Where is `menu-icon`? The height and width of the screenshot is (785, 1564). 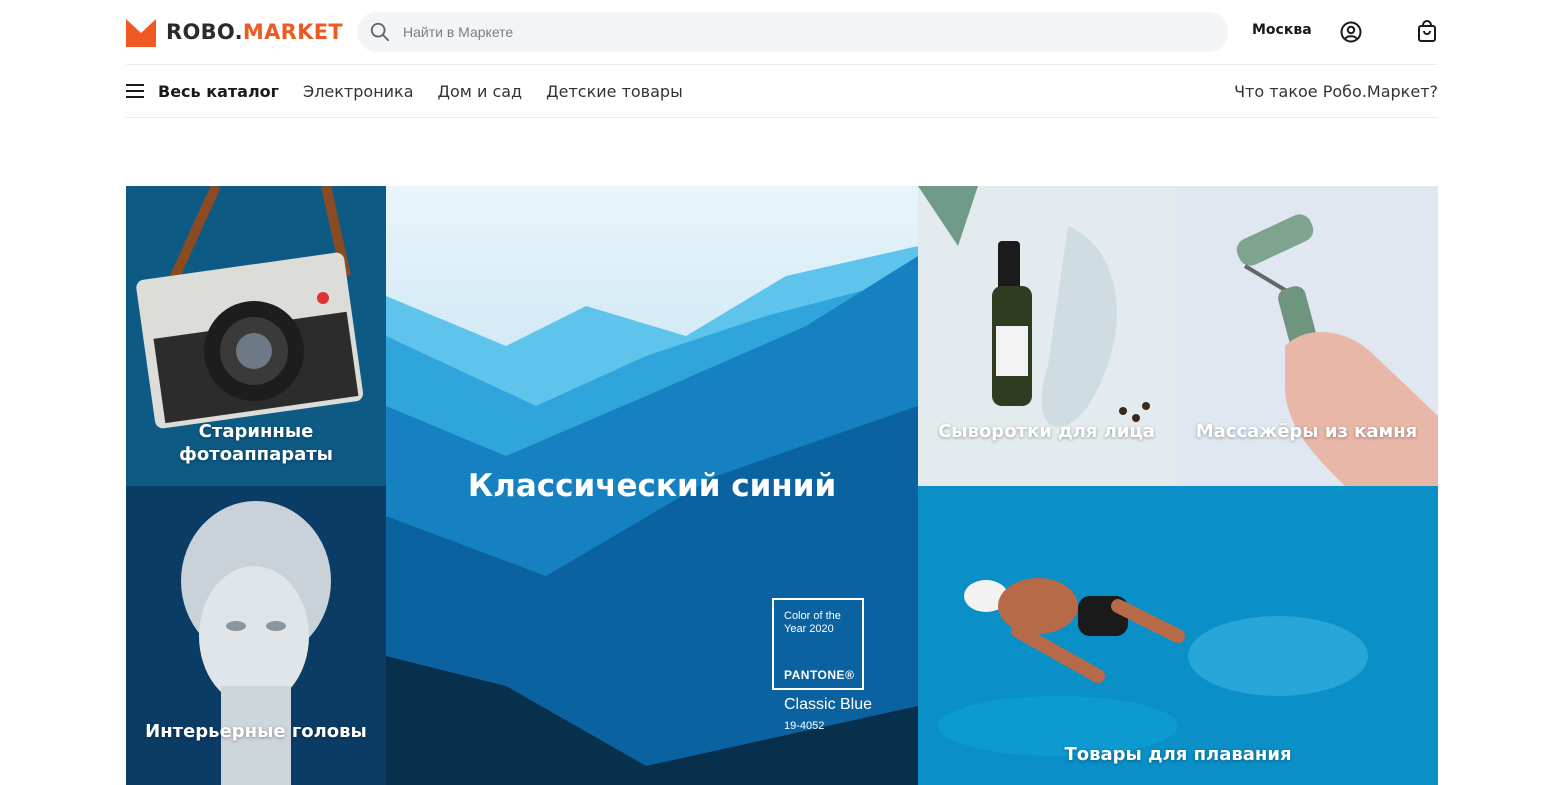 menu-icon is located at coordinates (135, 91).